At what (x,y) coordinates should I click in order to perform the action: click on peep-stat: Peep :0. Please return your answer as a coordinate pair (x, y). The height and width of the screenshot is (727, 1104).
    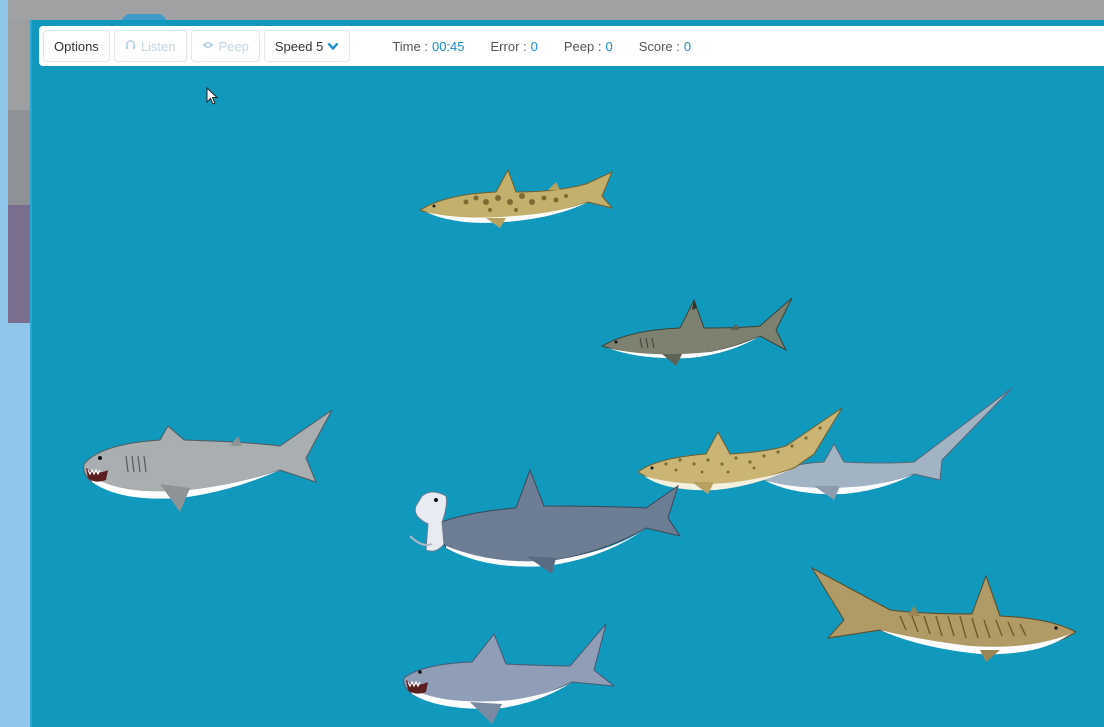
    Looking at the image, I should click on (588, 46).